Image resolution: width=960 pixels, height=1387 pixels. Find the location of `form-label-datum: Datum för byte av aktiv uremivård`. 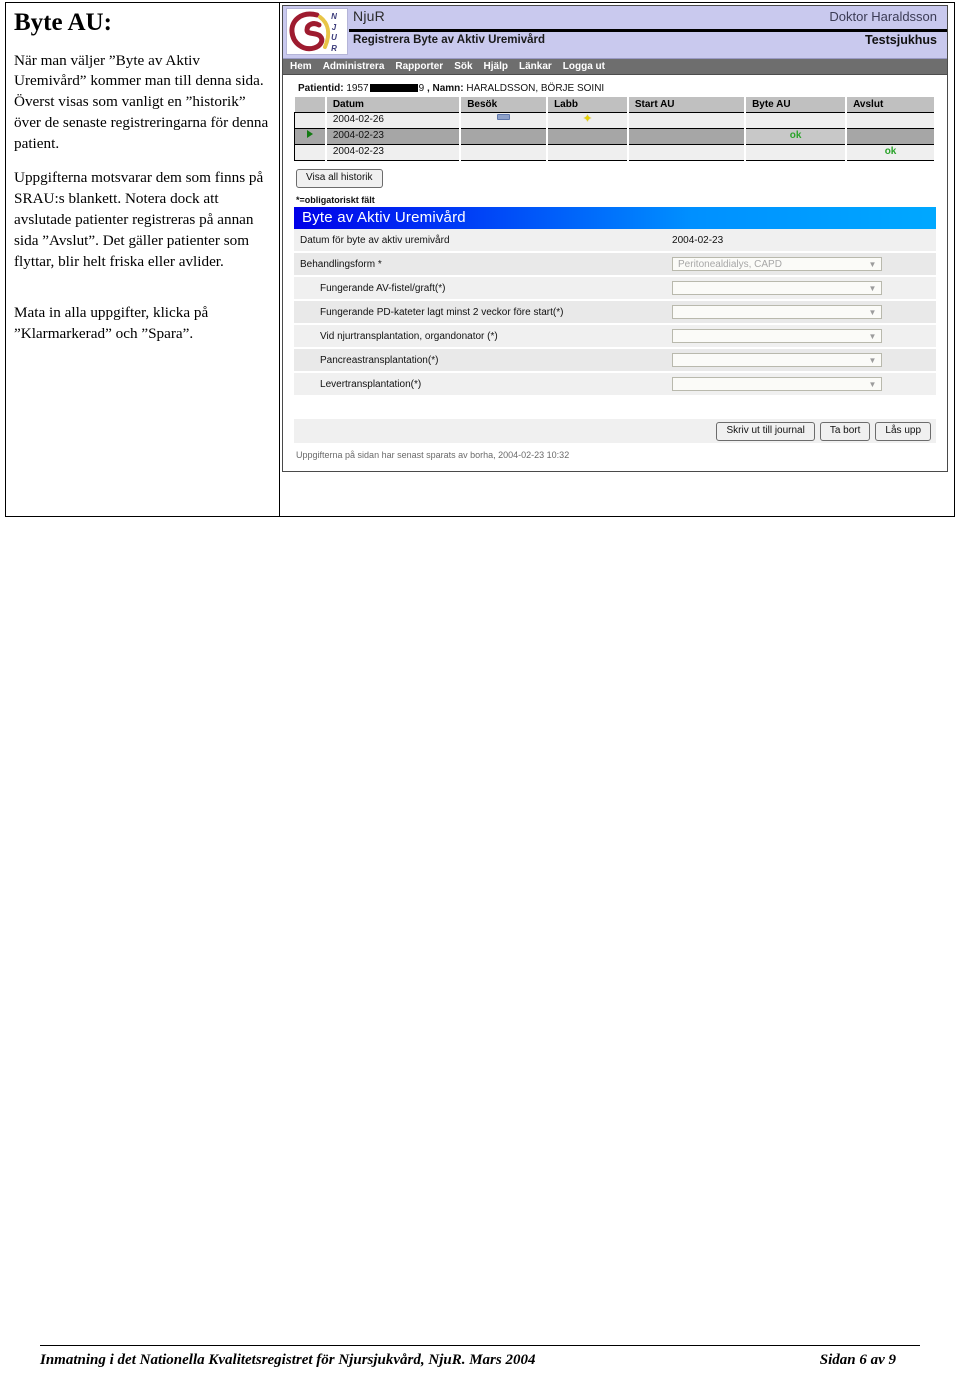

form-label-datum: Datum för byte av aktiv uremivård is located at coordinates (375, 240).